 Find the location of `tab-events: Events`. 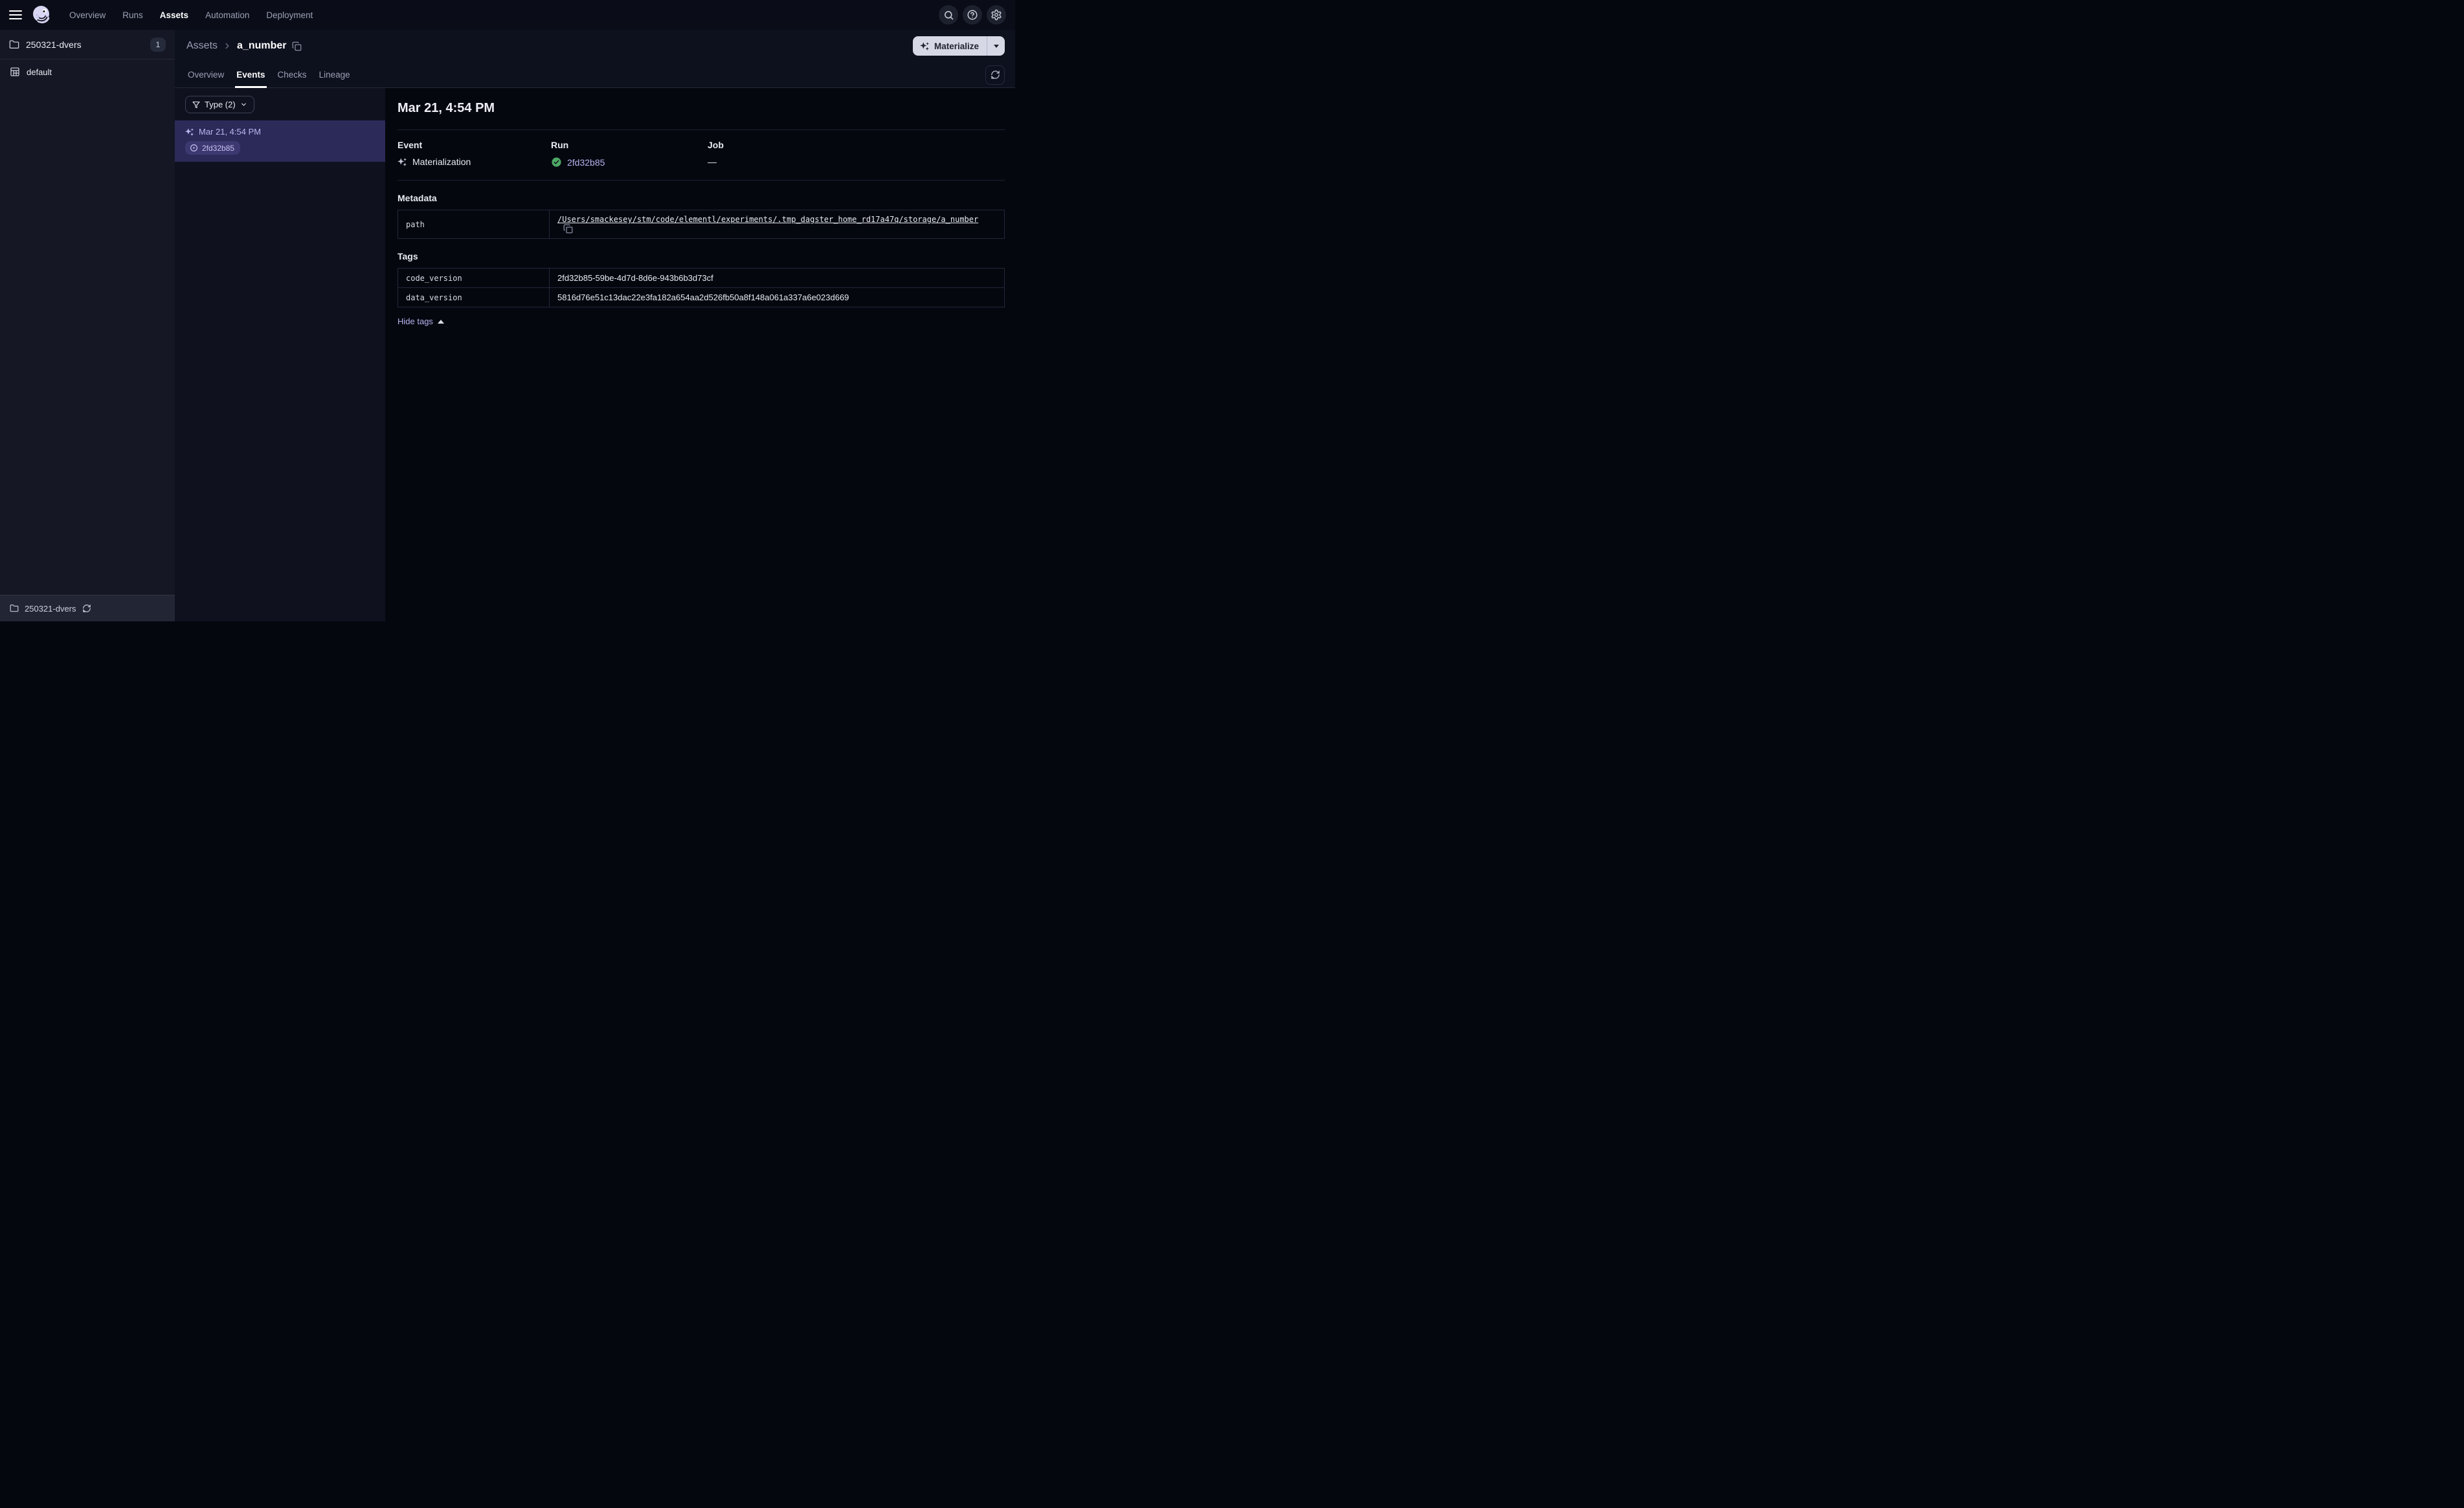

tab-events: Events is located at coordinates (251, 75).